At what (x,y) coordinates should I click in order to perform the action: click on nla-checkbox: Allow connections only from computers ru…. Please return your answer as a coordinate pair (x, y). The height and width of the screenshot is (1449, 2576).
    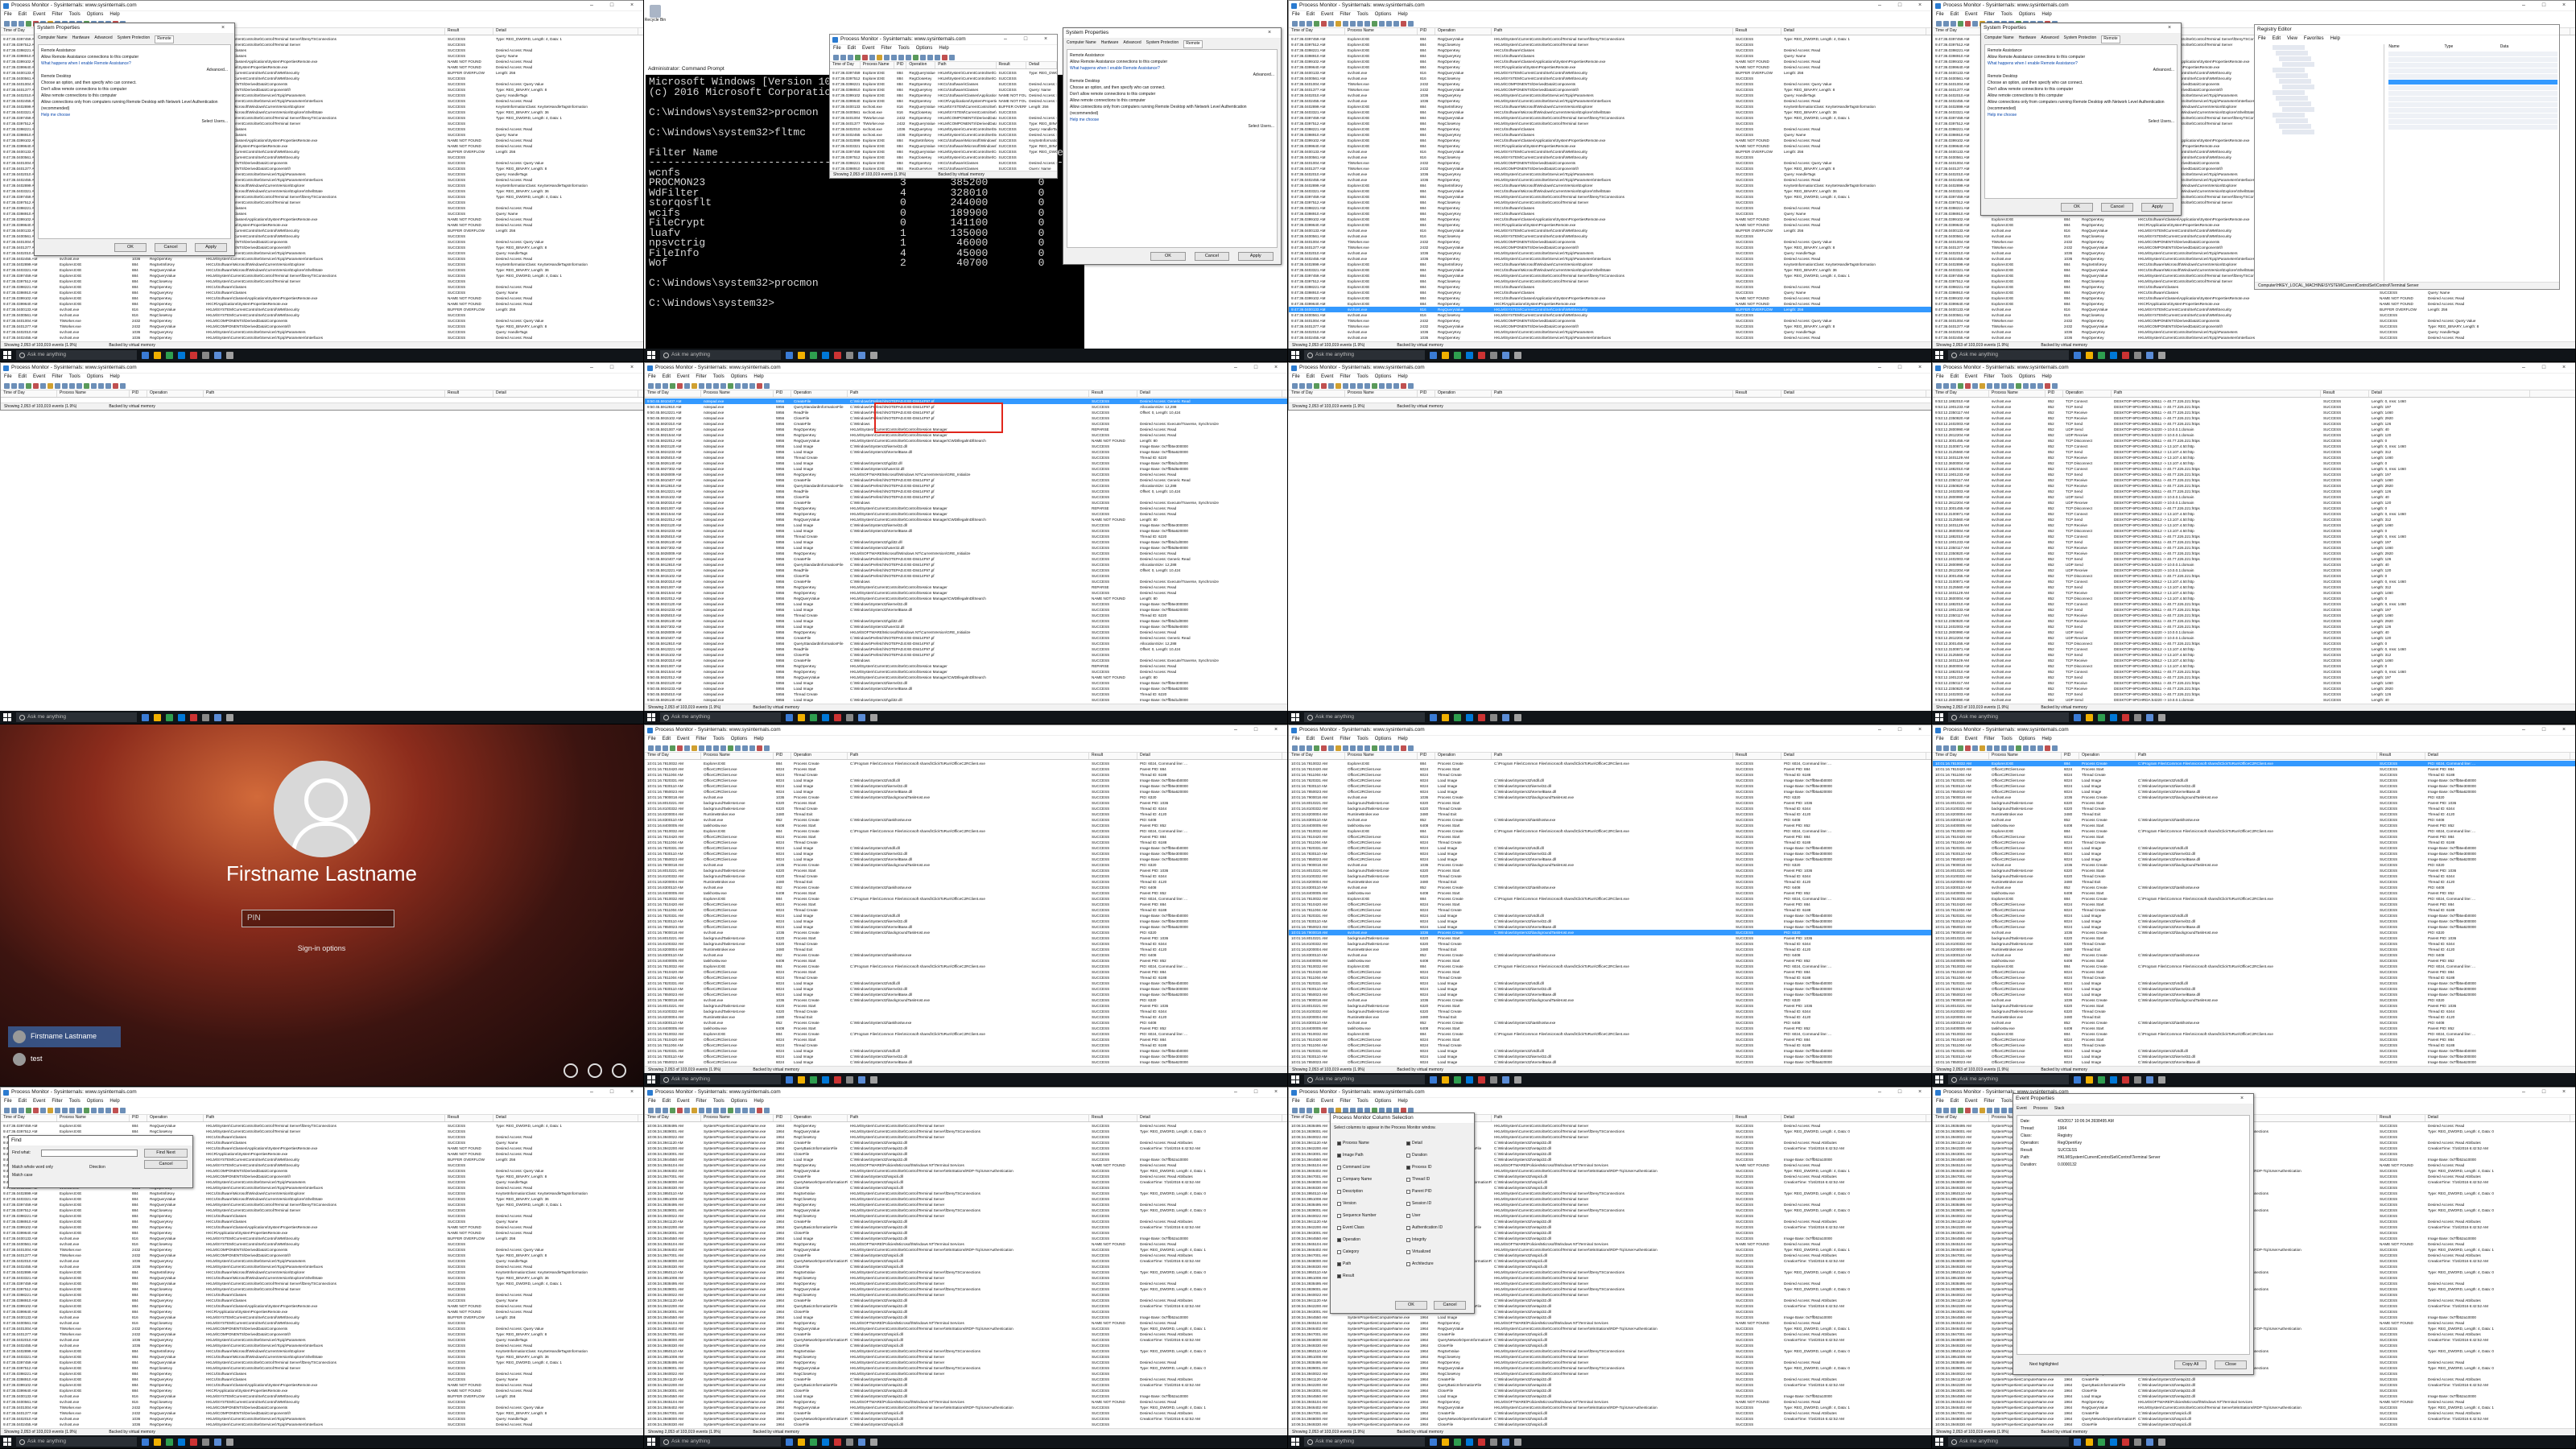
    Looking at the image, I should click on (134, 106).